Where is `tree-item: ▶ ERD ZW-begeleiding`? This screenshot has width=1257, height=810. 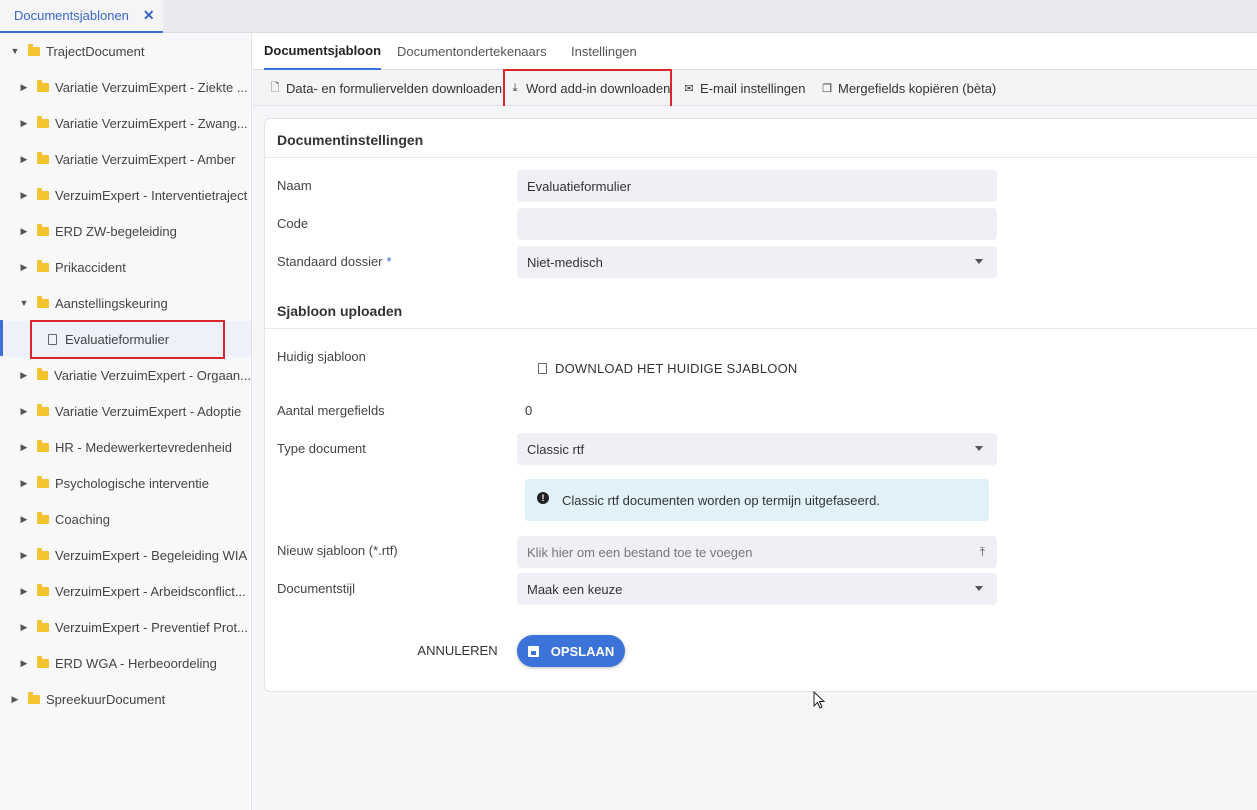 tree-item: ▶ ERD ZW-begeleiding is located at coordinates (135, 231).